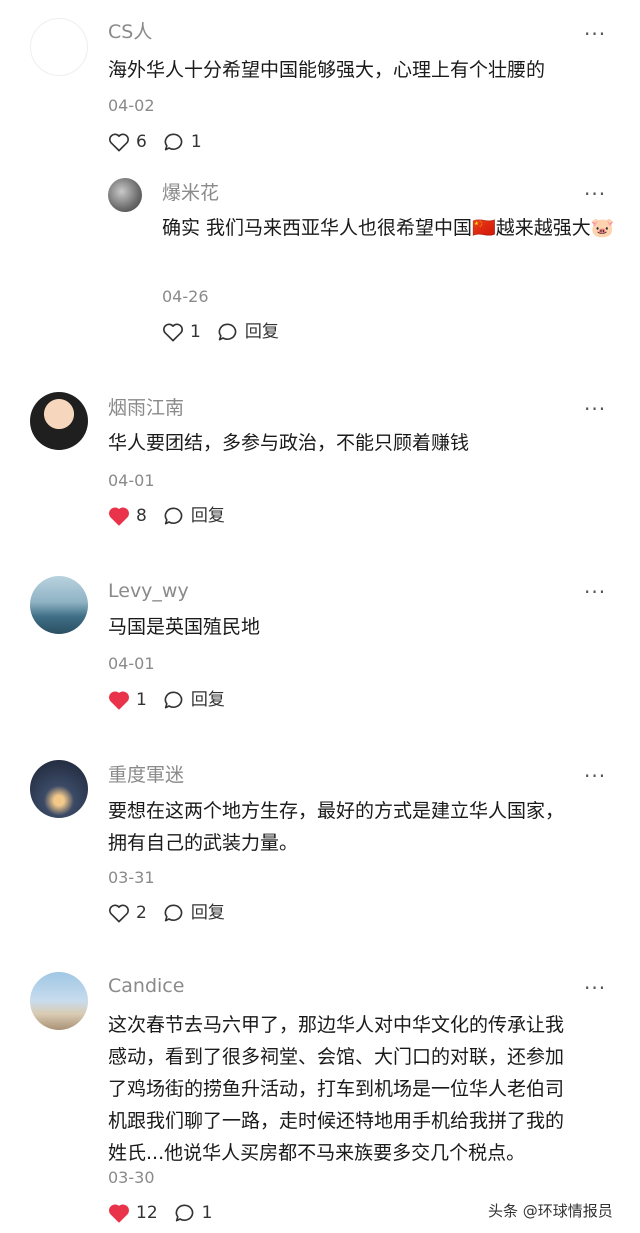 The height and width of the screenshot is (1233, 640). I want to click on watermark: 头条 @环球情报员, so click(550, 1211).